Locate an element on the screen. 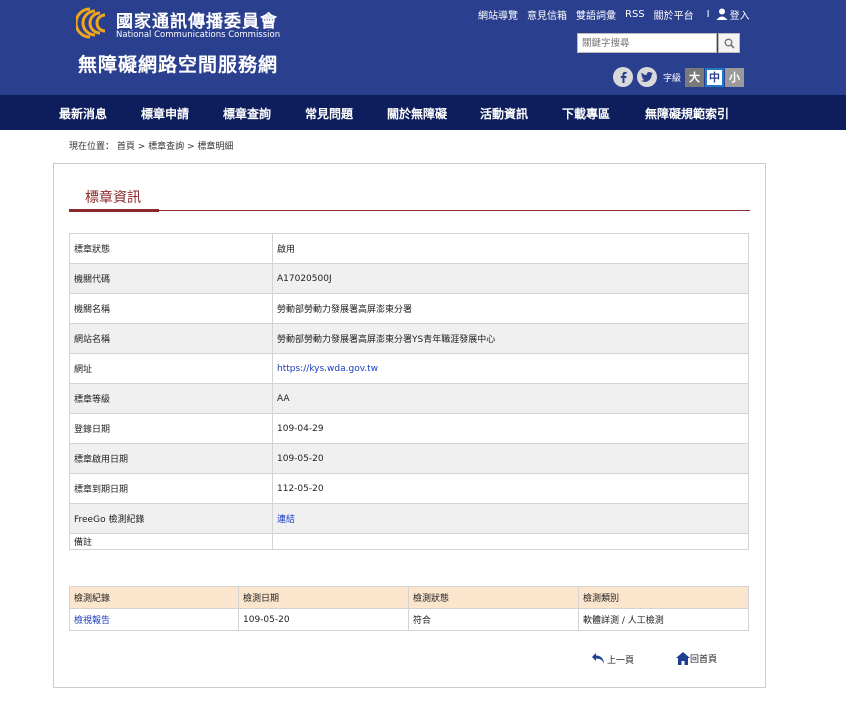 The image size is (846, 703). record-type: 軟體詳測 / 人工檢測 is located at coordinates (663, 619).